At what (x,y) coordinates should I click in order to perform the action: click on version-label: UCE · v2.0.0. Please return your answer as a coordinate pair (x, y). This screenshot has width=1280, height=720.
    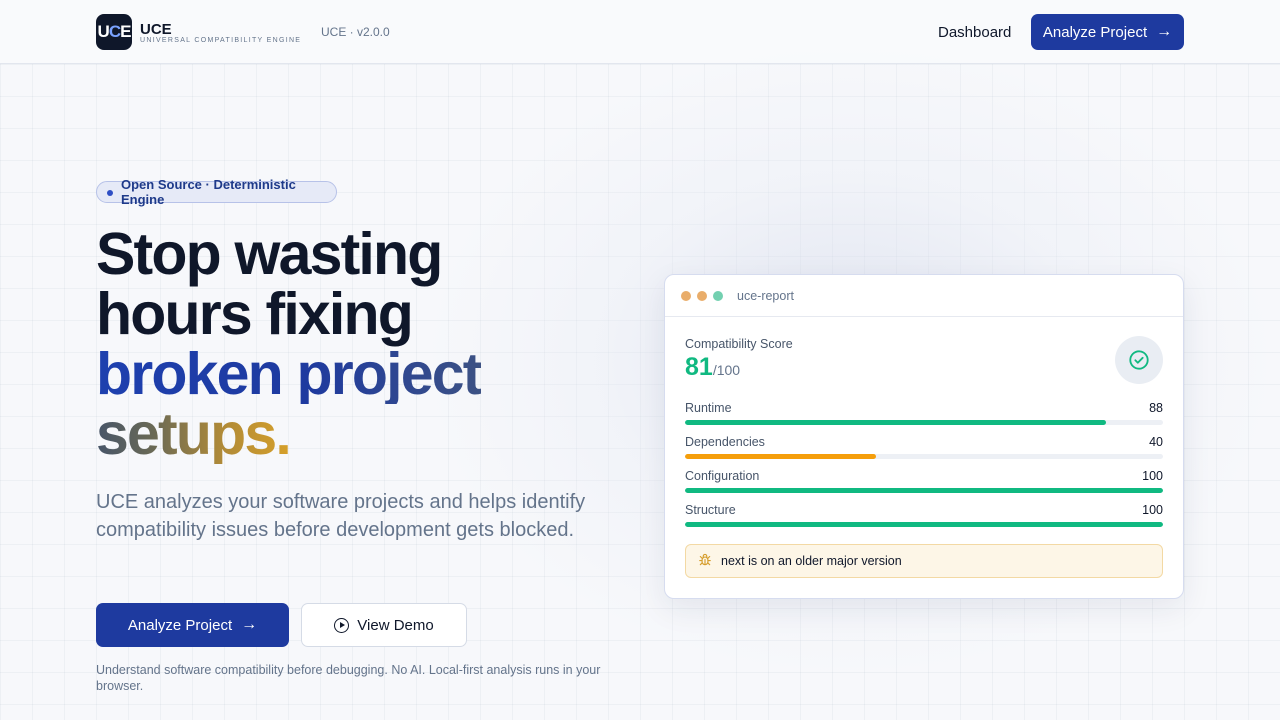
    Looking at the image, I should click on (355, 32).